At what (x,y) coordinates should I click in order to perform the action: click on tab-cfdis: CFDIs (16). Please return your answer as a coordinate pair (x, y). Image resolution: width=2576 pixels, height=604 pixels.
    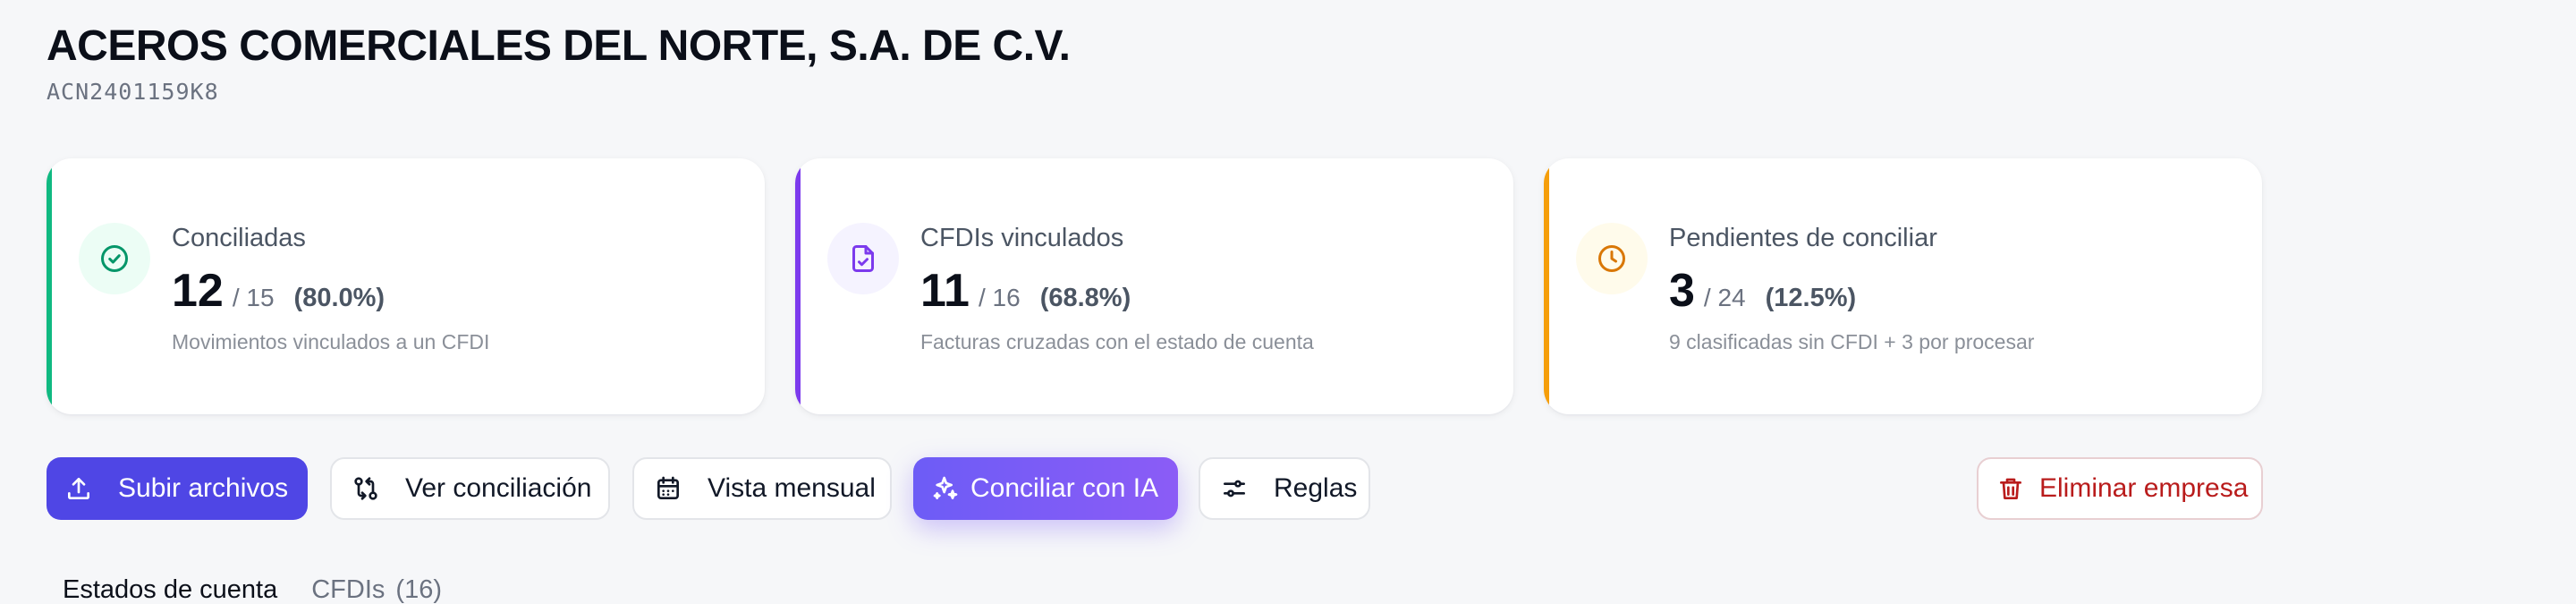
    Looking at the image, I should click on (376, 589).